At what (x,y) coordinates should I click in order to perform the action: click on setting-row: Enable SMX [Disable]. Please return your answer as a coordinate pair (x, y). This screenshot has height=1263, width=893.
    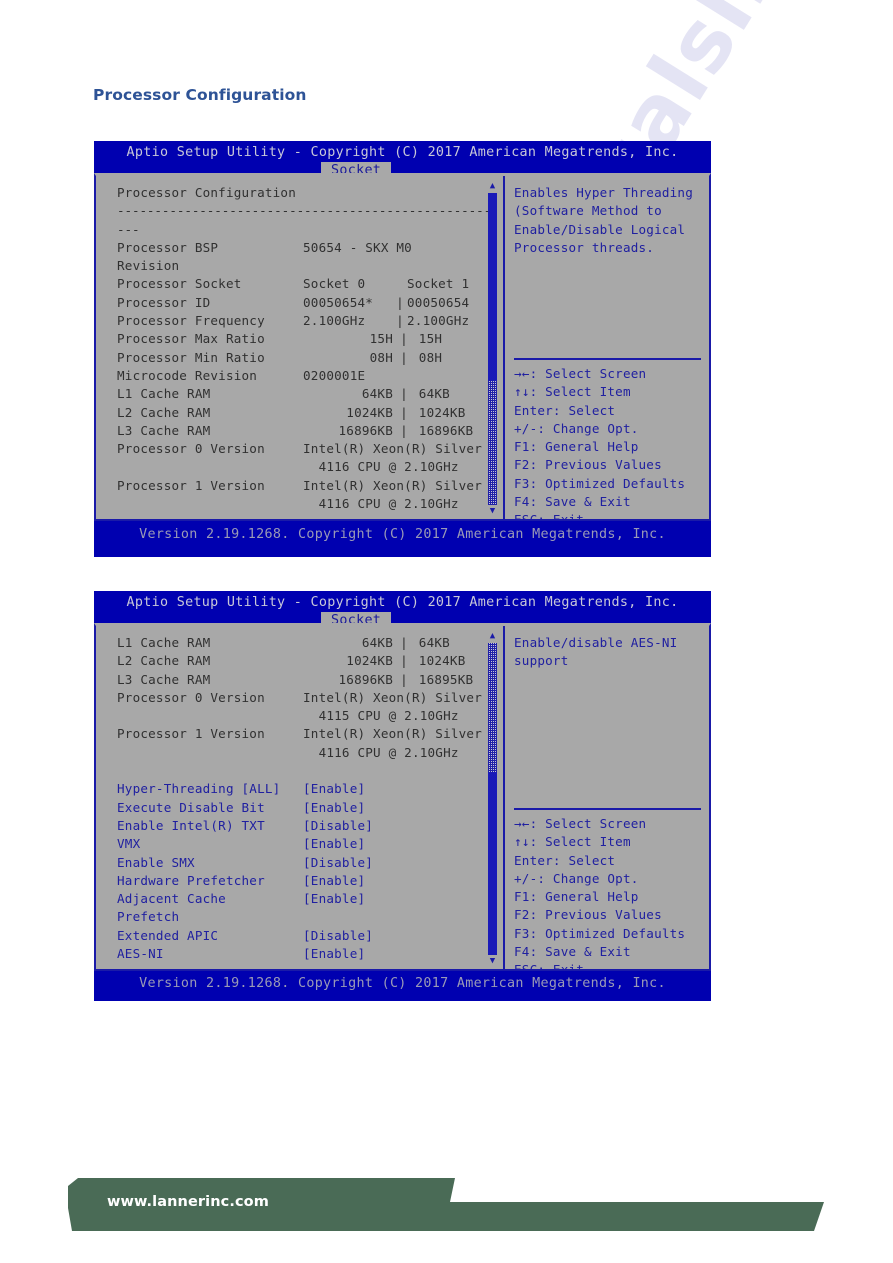
    Looking at the image, I should click on (310, 863).